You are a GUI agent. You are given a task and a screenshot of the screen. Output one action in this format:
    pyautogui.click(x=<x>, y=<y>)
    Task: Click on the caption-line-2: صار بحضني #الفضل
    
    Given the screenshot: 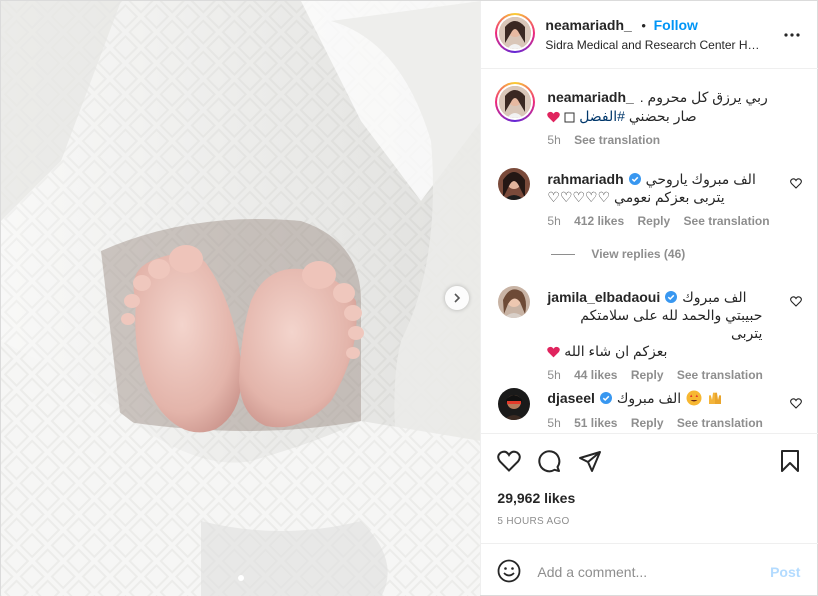 What is the action you would take?
    pyautogui.click(x=649, y=116)
    